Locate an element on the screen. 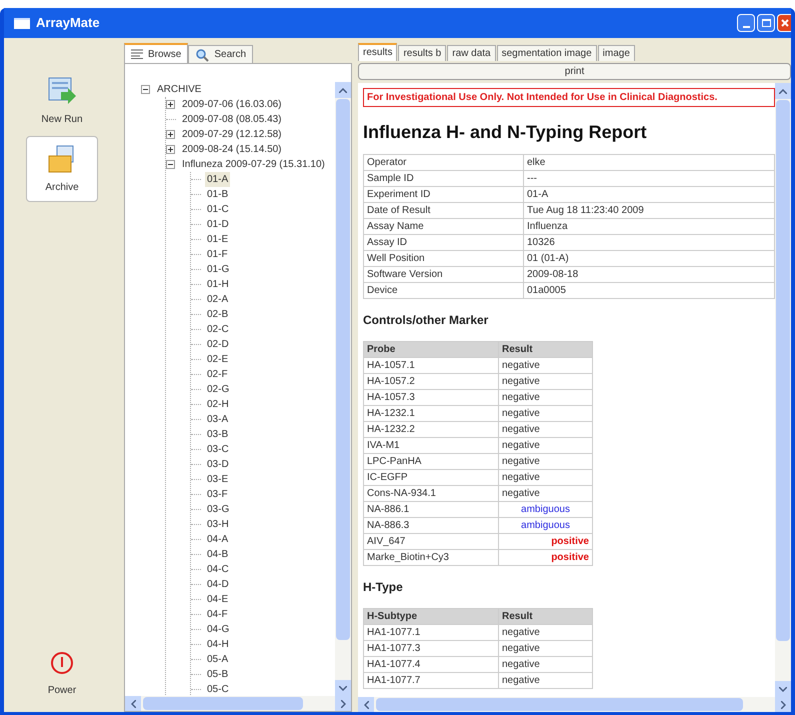 This screenshot has height=715, width=795. close-icon is located at coordinates (784, 23).